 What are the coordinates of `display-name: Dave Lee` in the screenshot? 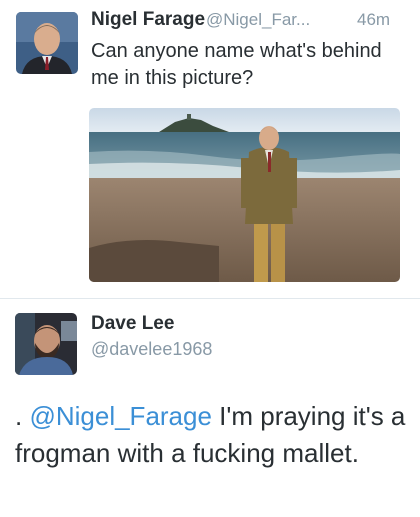 It's located at (132, 324).